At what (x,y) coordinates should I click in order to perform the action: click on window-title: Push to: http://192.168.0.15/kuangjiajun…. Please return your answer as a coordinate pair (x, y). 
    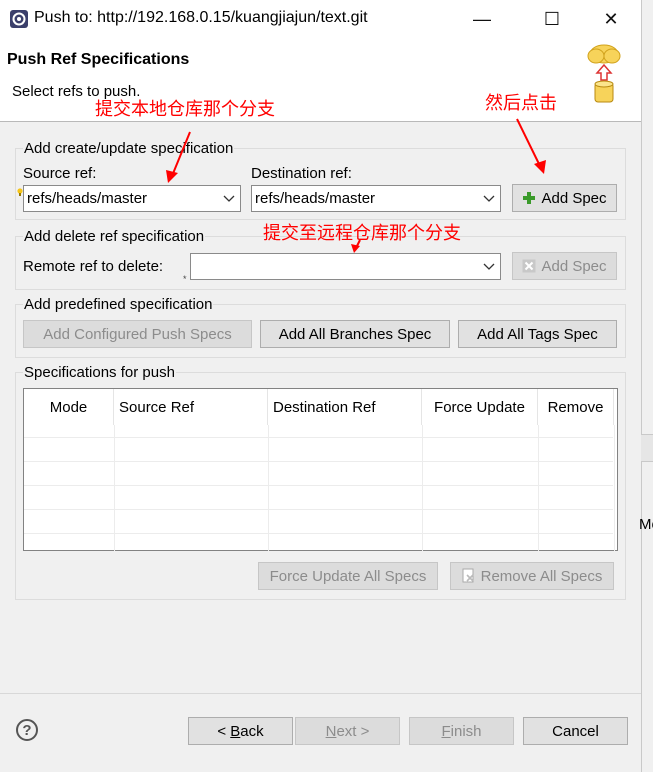
    Looking at the image, I should click on (201, 17).